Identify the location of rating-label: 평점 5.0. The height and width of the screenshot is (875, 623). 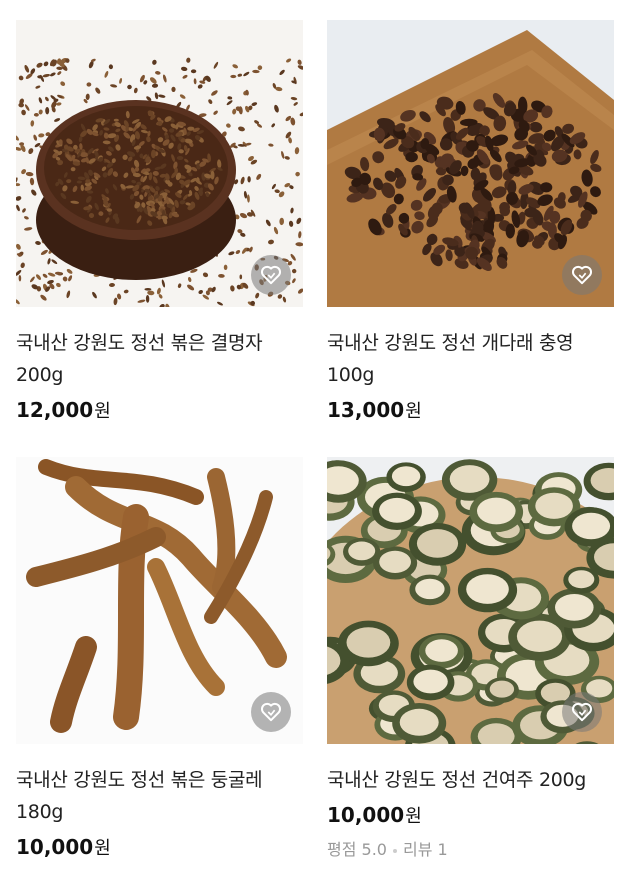
(357, 849).